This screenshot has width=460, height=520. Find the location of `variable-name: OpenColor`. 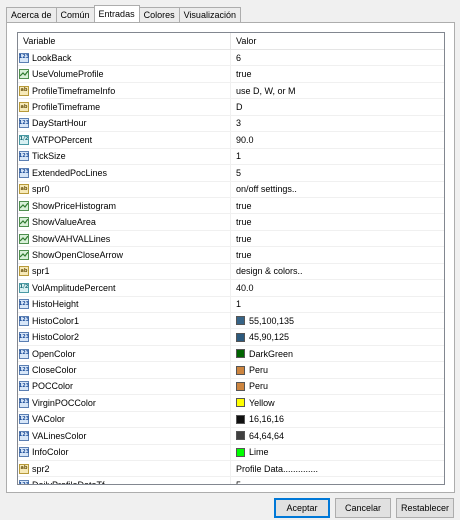

variable-name: OpenColor is located at coordinates (54, 353).